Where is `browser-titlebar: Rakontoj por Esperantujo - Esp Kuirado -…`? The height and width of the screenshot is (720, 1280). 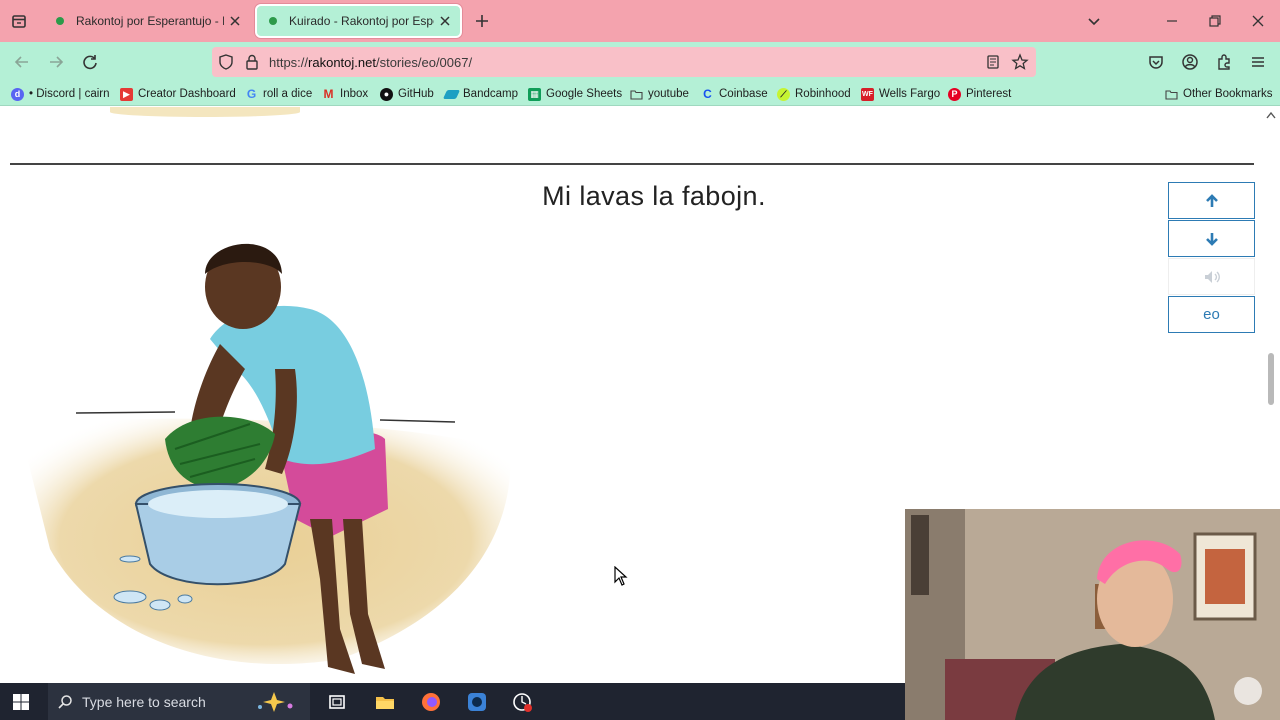
browser-titlebar: Rakontoj por Esperantujo - Esp Kuirado -… is located at coordinates (640, 21).